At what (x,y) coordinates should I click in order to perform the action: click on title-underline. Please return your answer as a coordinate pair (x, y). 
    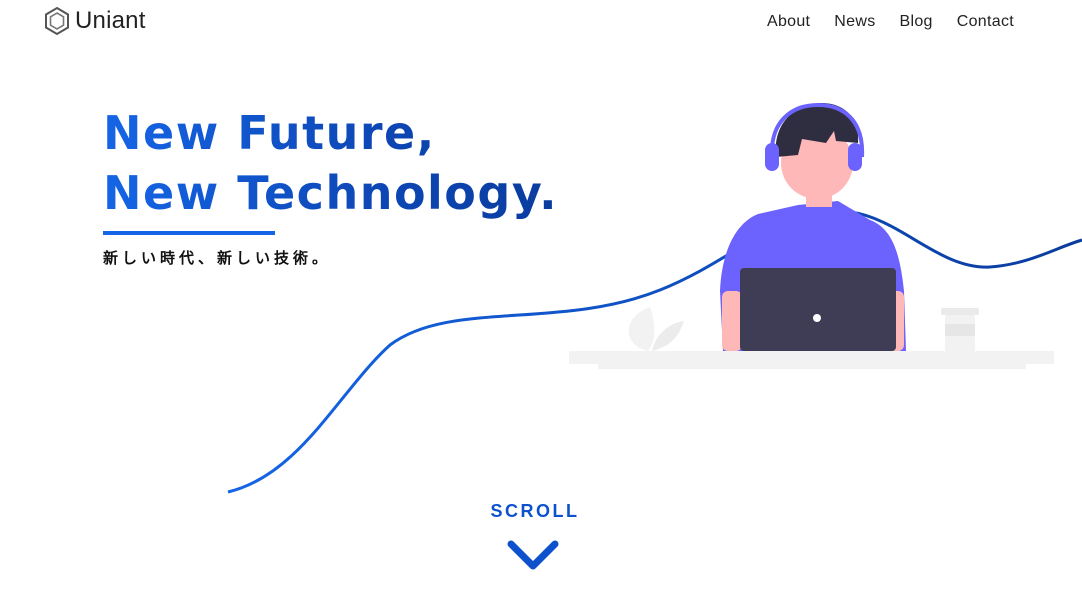
    Looking at the image, I should click on (189, 233).